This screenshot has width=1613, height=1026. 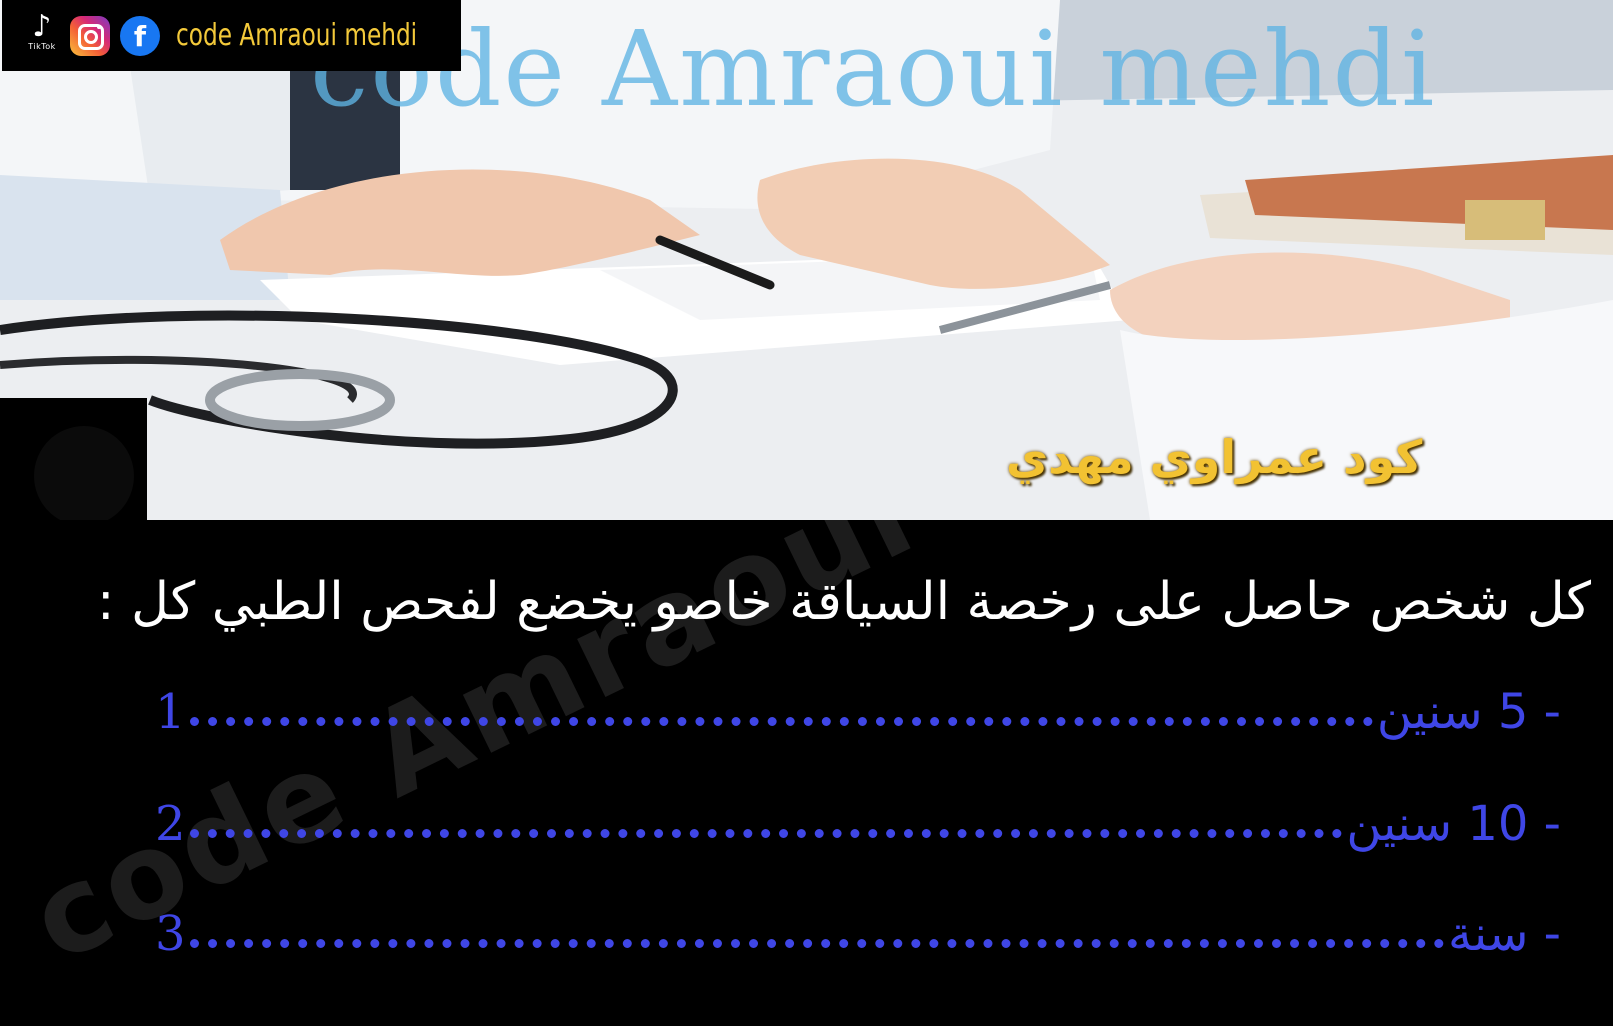 What do you see at coordinates (170, 712) in the screenshot?
I see `answer-number: 1` at bounding box center [170, 712].